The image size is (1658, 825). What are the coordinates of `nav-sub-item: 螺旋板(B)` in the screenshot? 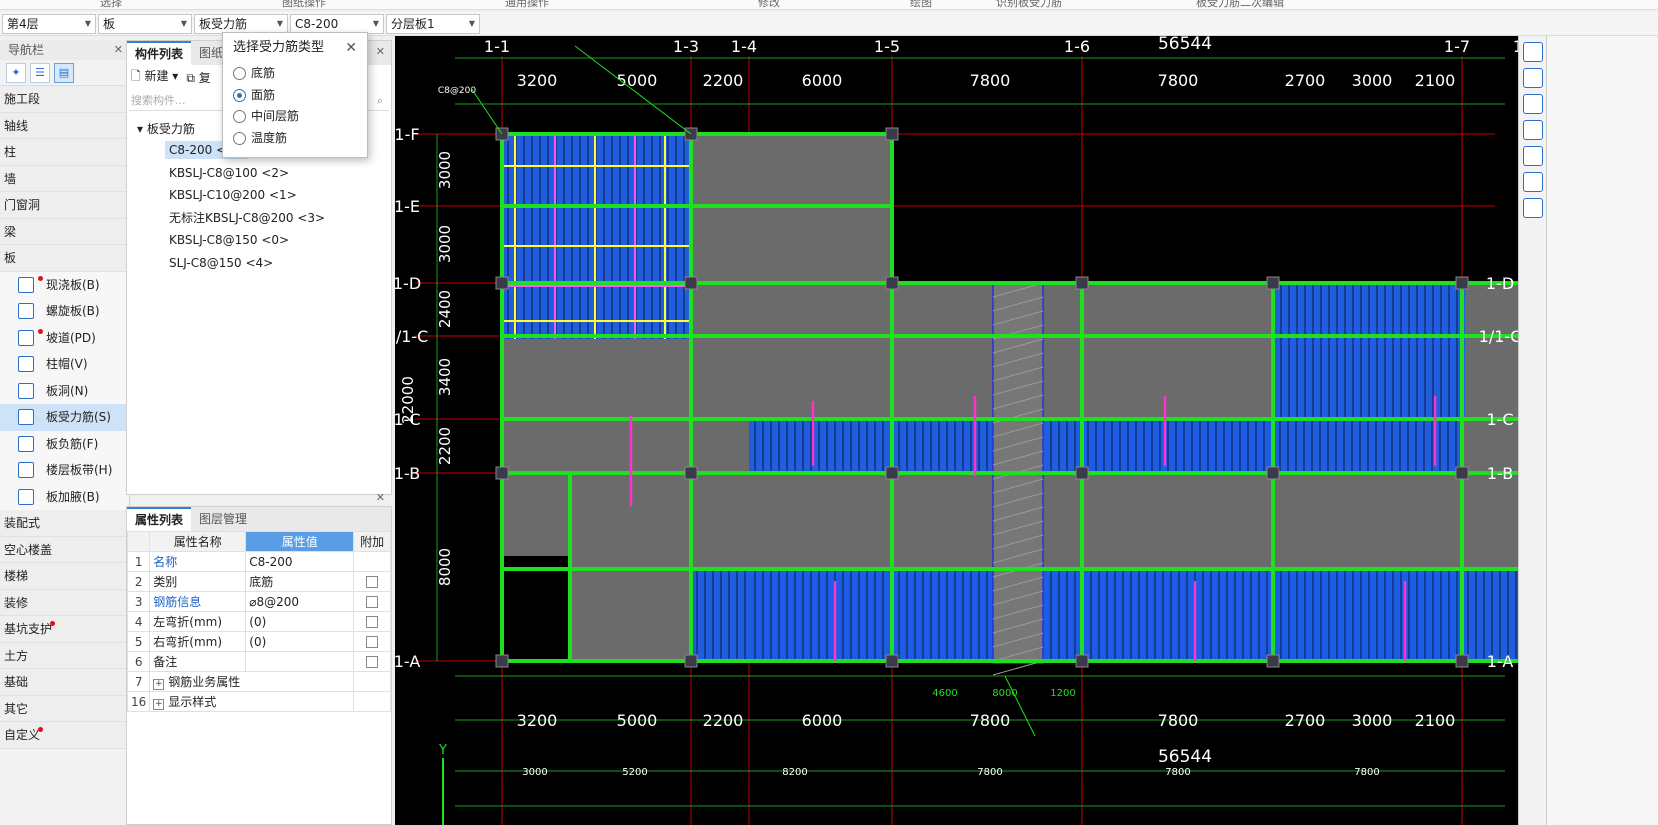 It's located at (64, 311).